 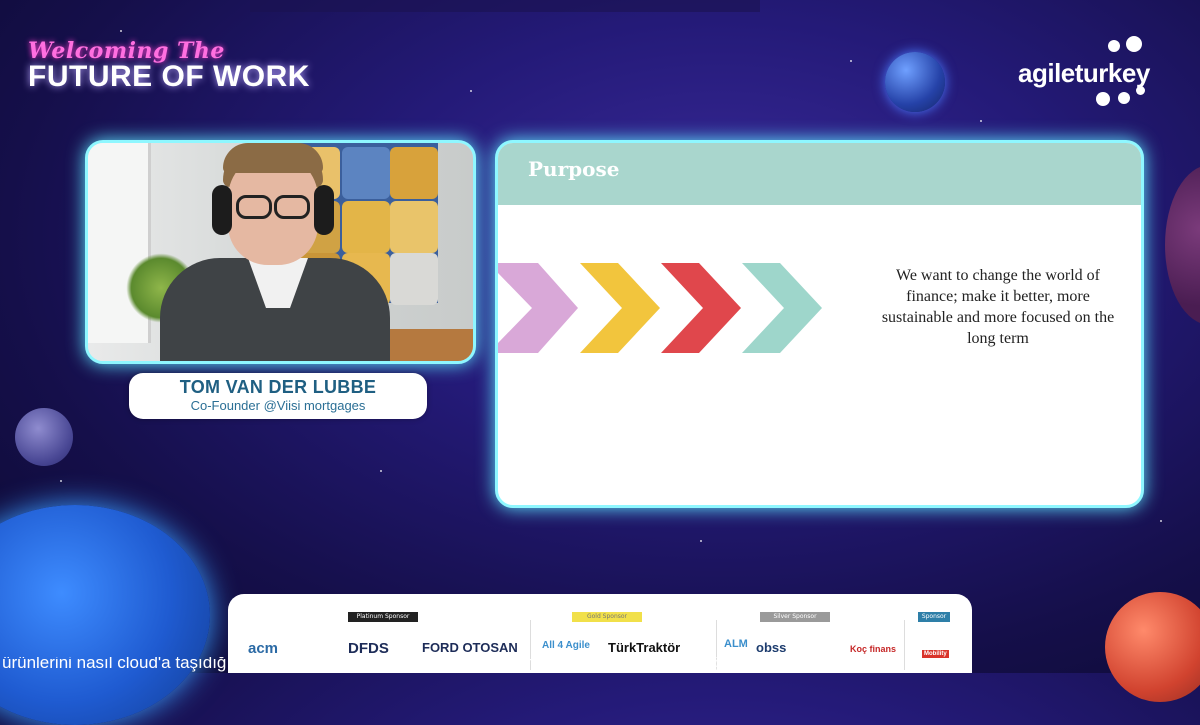 I want to click on chevron-graphic, so click(x=660, y=308).